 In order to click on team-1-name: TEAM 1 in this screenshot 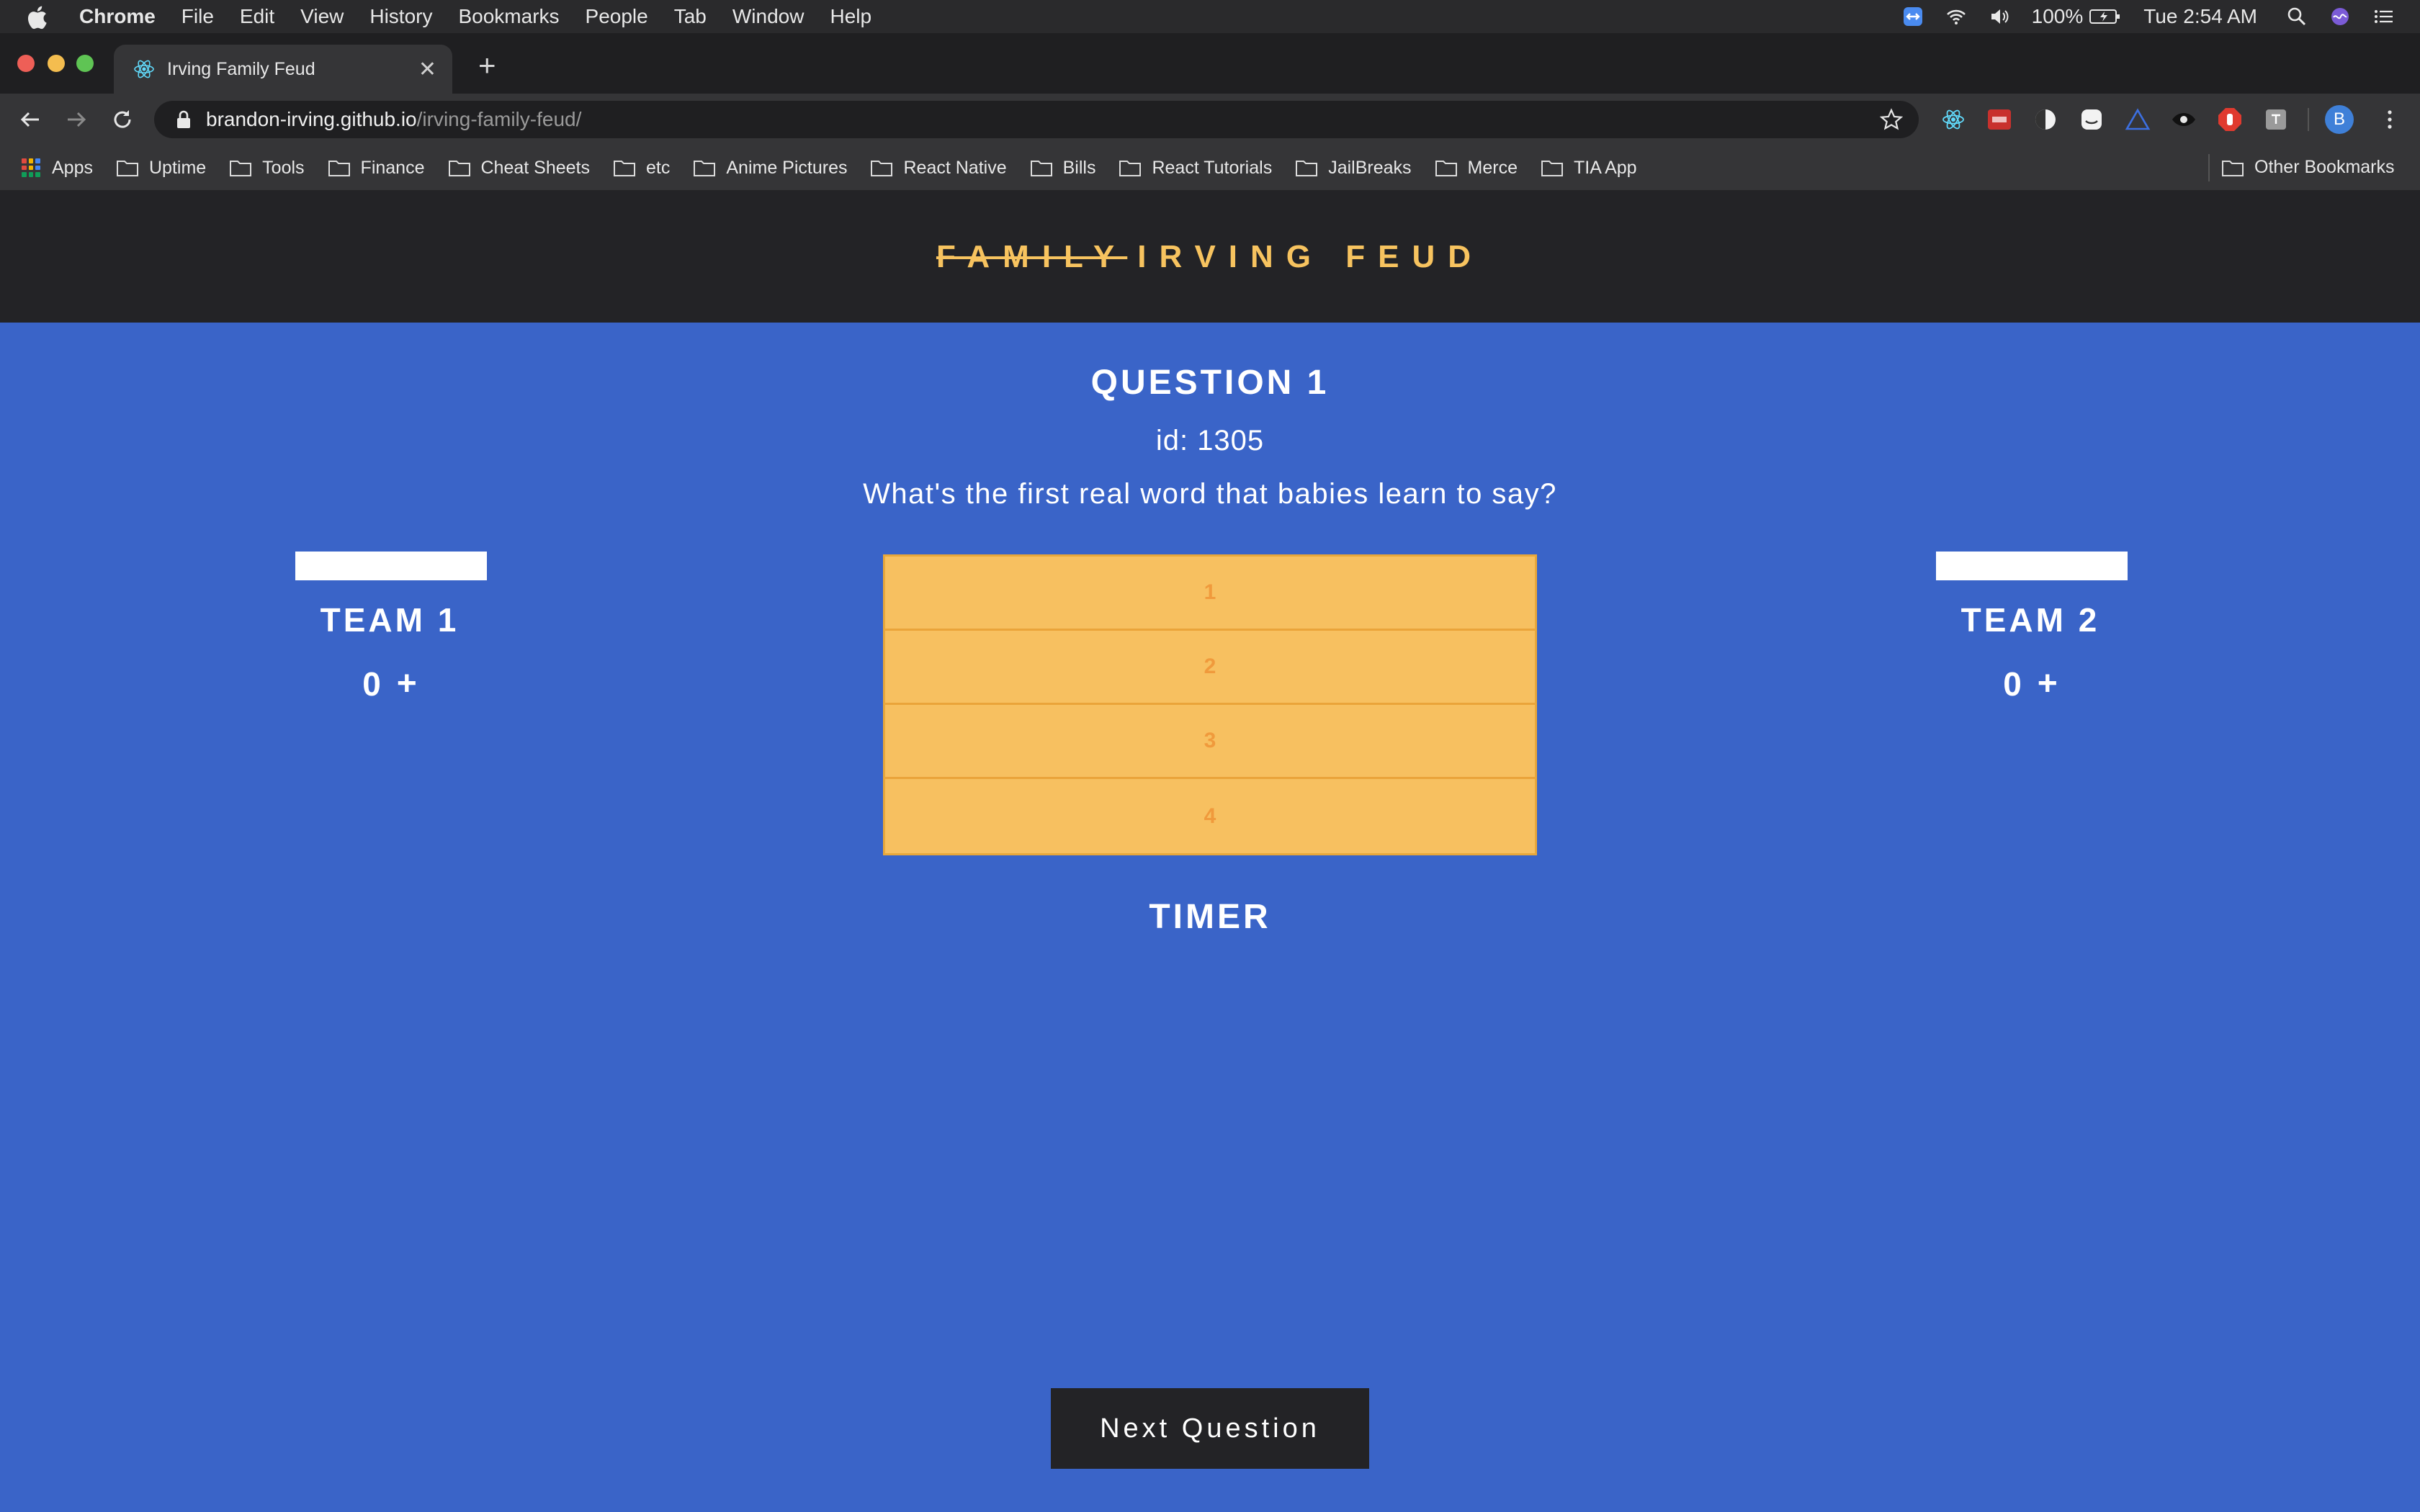, I will do `click(390, 620)`.